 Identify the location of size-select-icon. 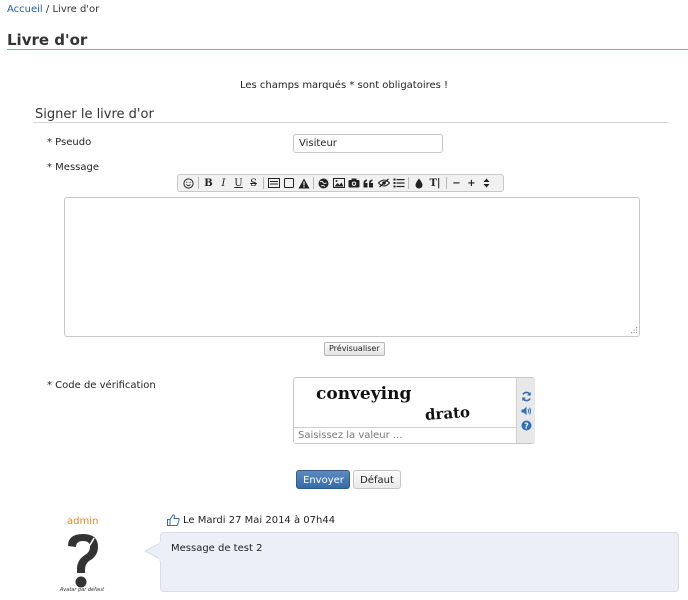
(486, 183).